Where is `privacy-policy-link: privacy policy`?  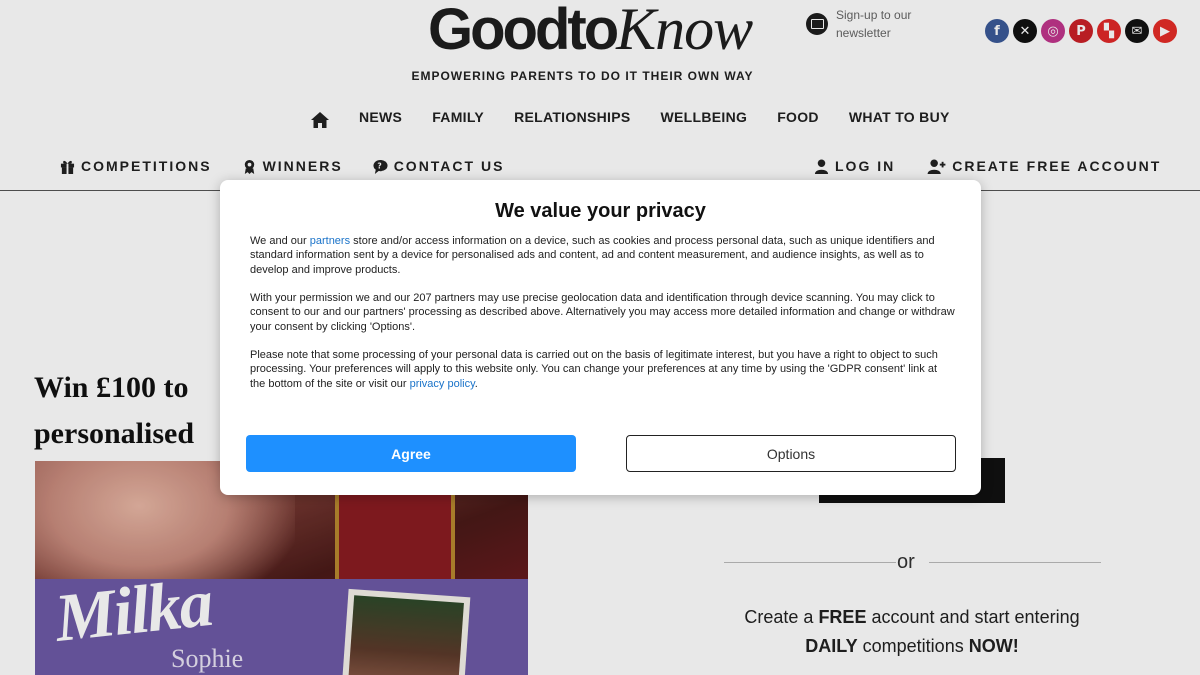
privacy-policy-link: privacy policy is located at coordinates (442, 384).